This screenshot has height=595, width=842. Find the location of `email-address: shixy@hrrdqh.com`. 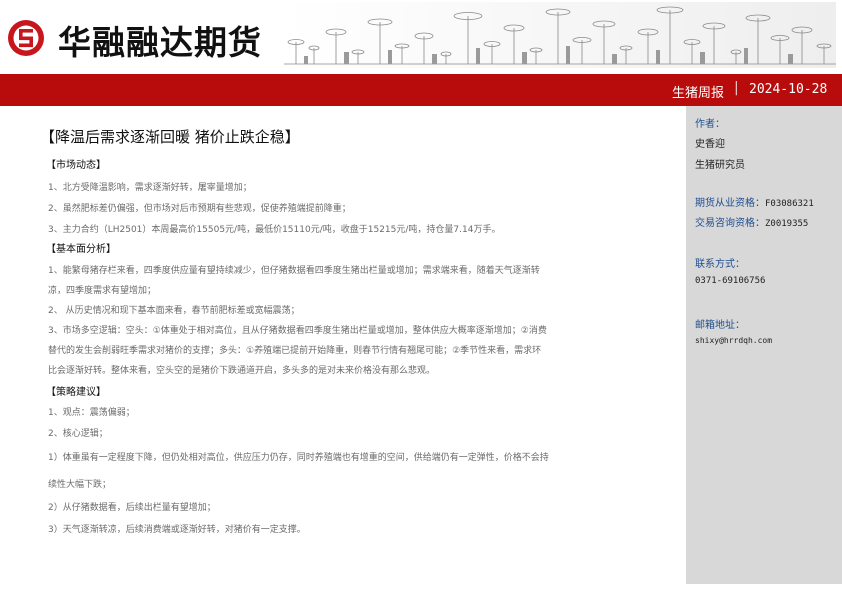

email-address: shixy@hrrdqh.com is located at coordinates (733, 340).